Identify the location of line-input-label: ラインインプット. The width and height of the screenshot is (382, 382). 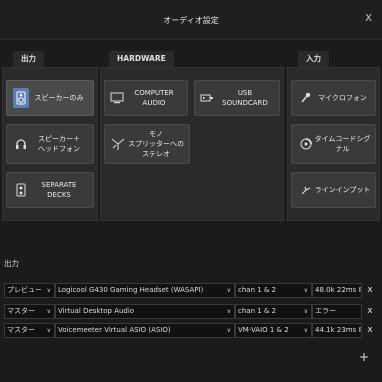
(342, 190).